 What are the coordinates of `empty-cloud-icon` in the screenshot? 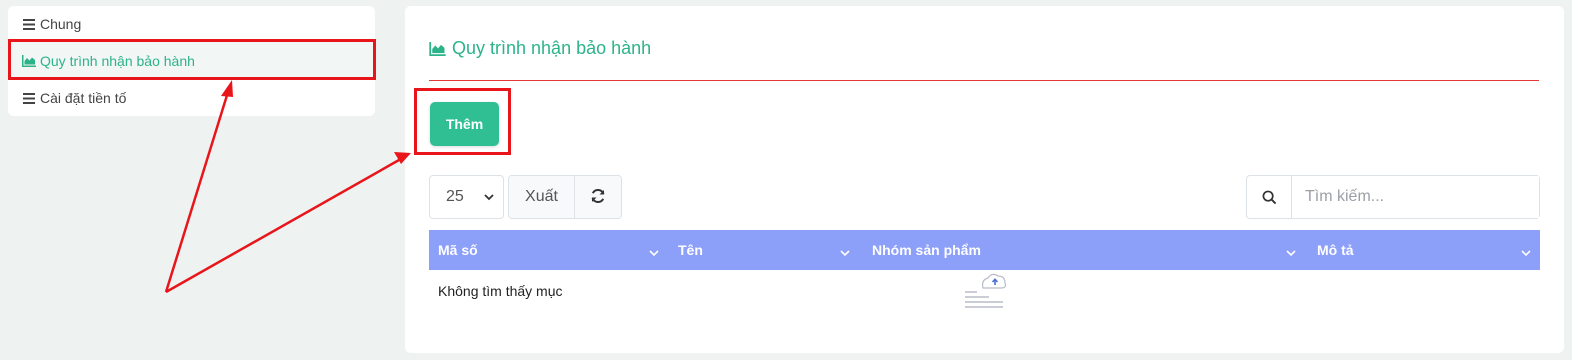 It's located at (986, 293).